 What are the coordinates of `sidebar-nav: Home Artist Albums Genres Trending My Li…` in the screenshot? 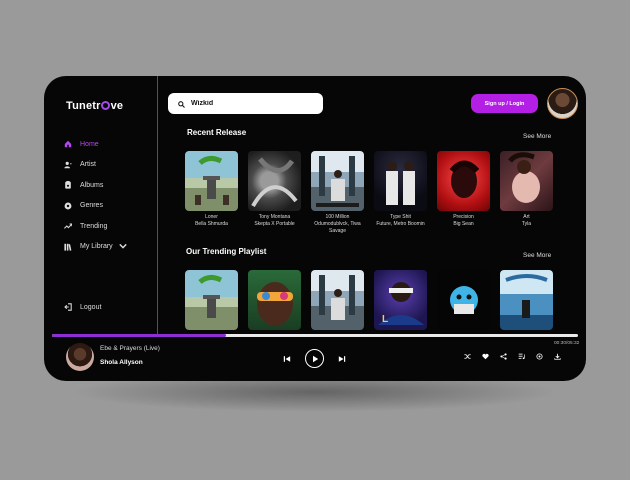 It's located at (95, 195).